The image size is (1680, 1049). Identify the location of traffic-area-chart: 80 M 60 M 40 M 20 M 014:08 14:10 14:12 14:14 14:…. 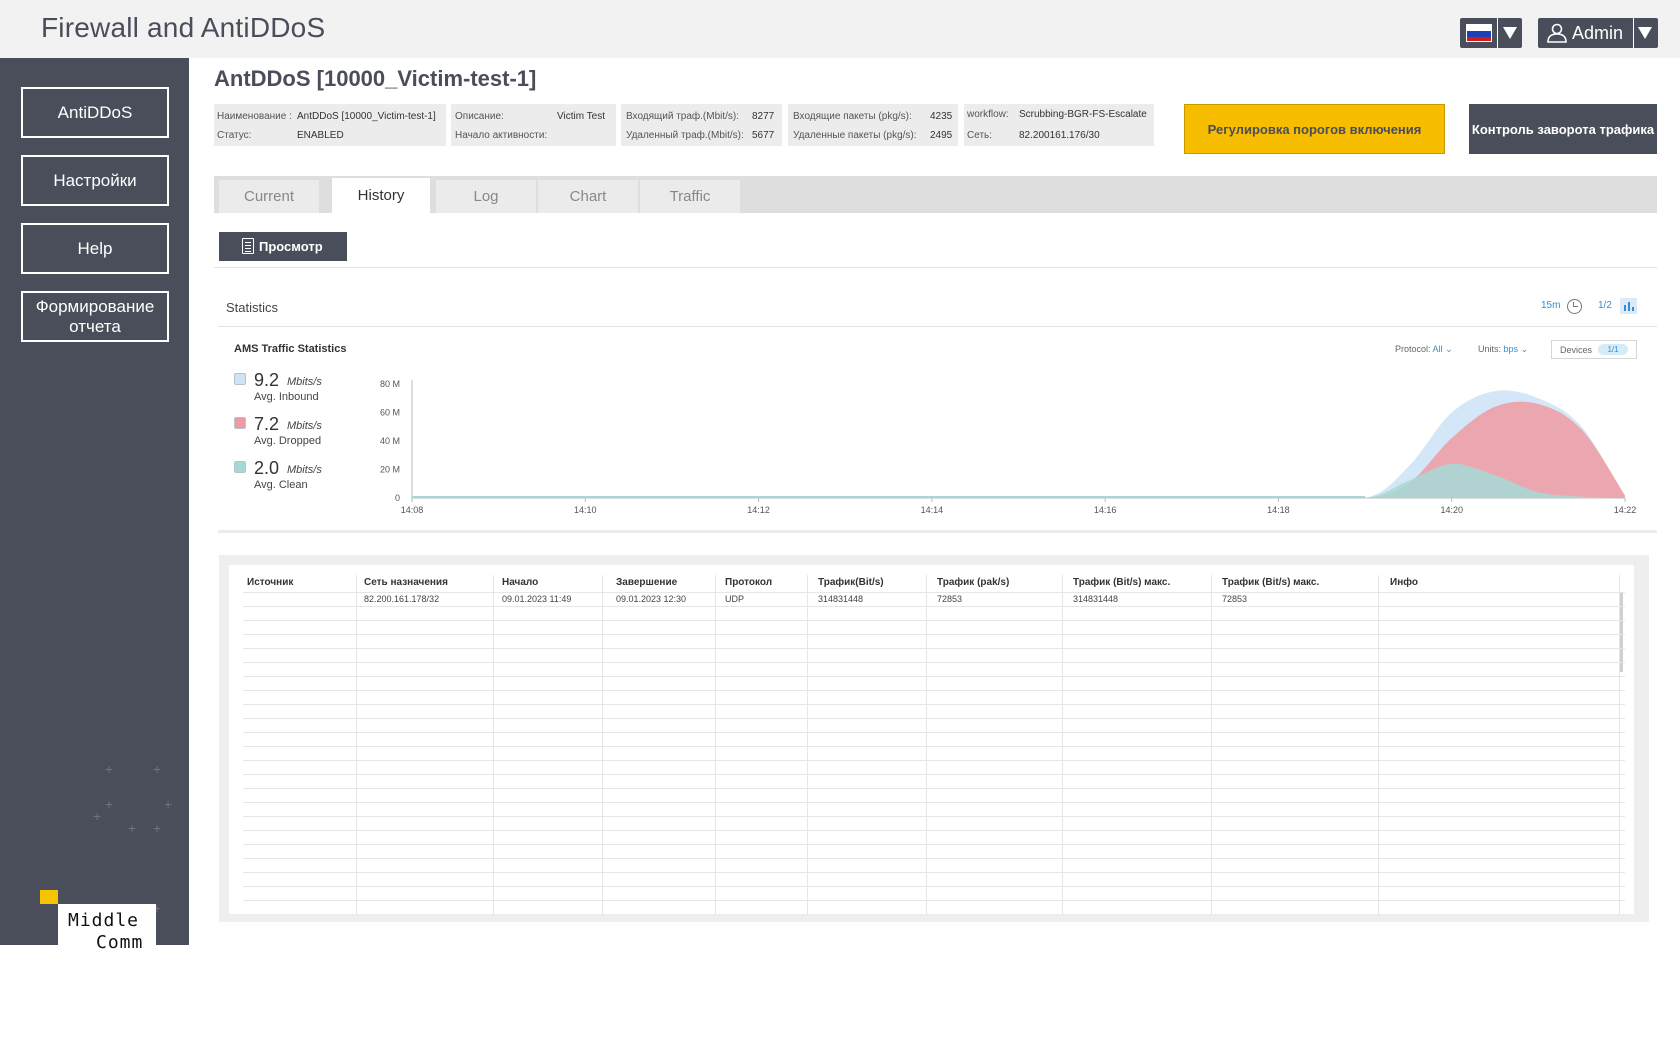
(1008, 447).